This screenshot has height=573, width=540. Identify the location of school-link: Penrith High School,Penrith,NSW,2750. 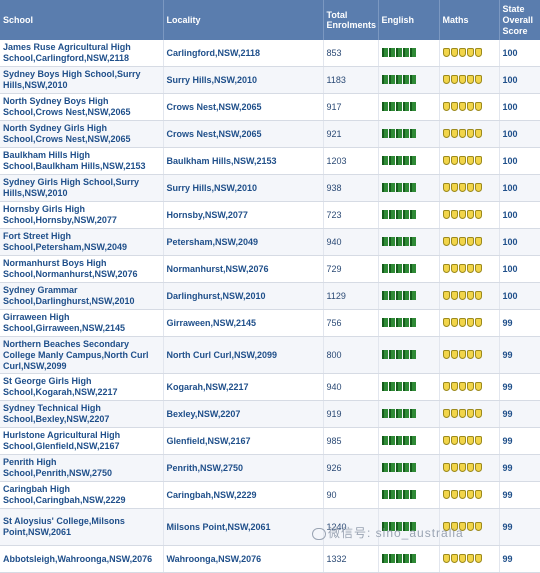
(82, 468).